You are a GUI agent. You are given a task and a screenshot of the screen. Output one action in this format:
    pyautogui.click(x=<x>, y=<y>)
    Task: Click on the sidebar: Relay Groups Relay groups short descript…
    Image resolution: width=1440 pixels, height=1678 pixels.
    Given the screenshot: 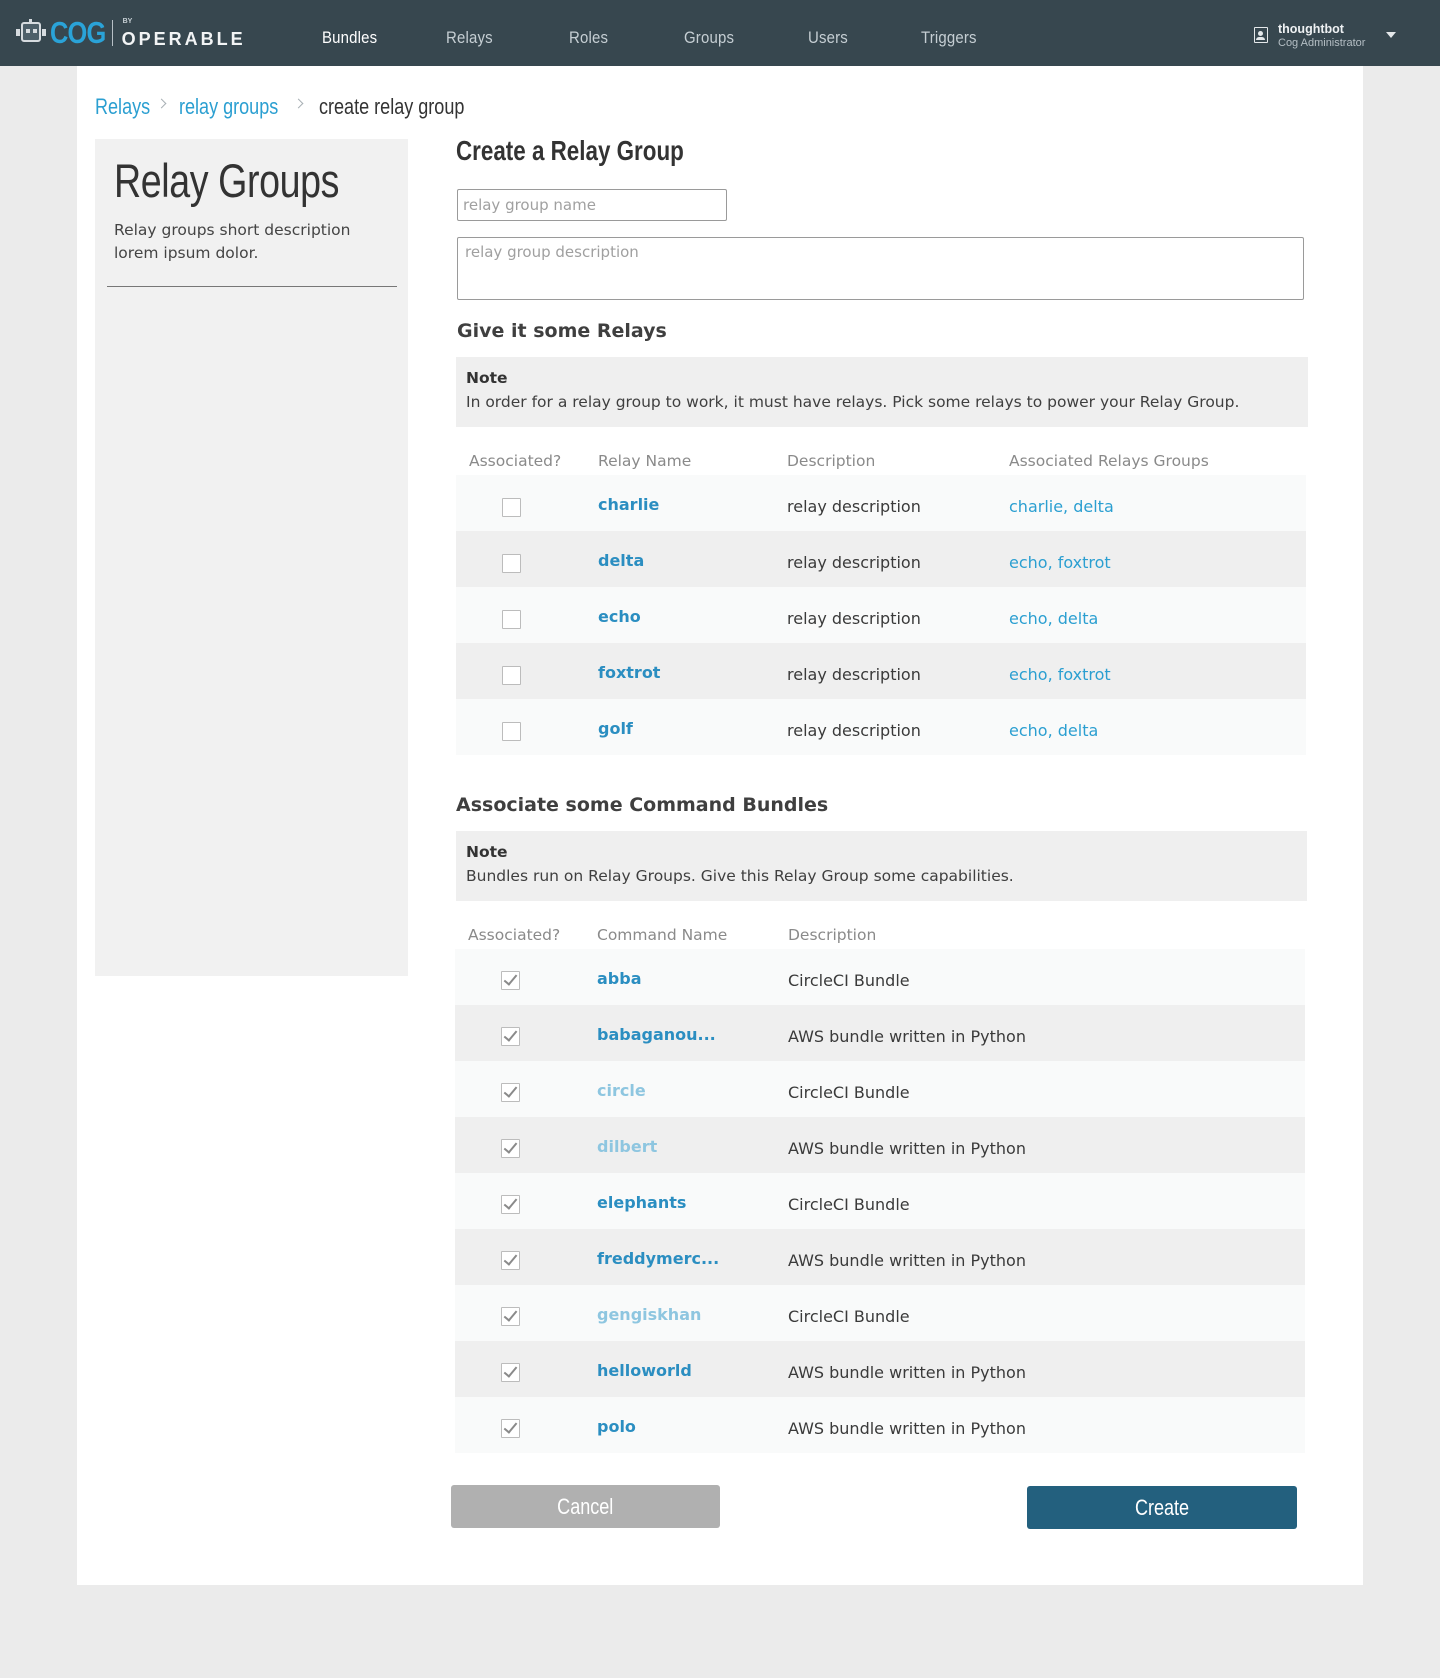 What is the action you would take?
    pyautogui.click(x=251, y=557)
    